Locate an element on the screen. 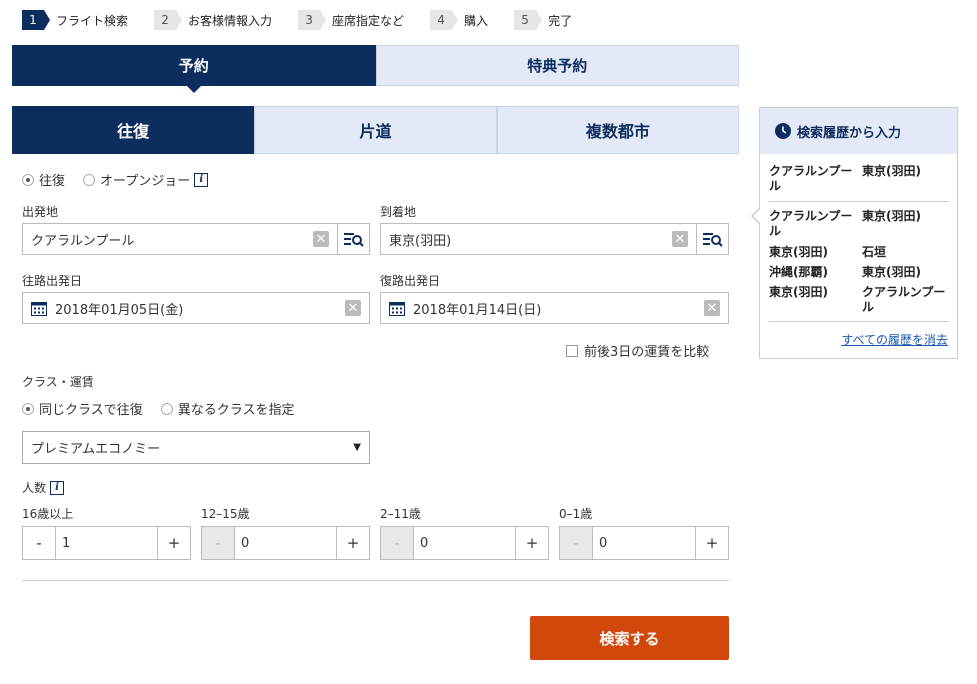 The image size is (977, 684). radio-same-class: 同じクラスで往復 is located at coordinates (82, 408).